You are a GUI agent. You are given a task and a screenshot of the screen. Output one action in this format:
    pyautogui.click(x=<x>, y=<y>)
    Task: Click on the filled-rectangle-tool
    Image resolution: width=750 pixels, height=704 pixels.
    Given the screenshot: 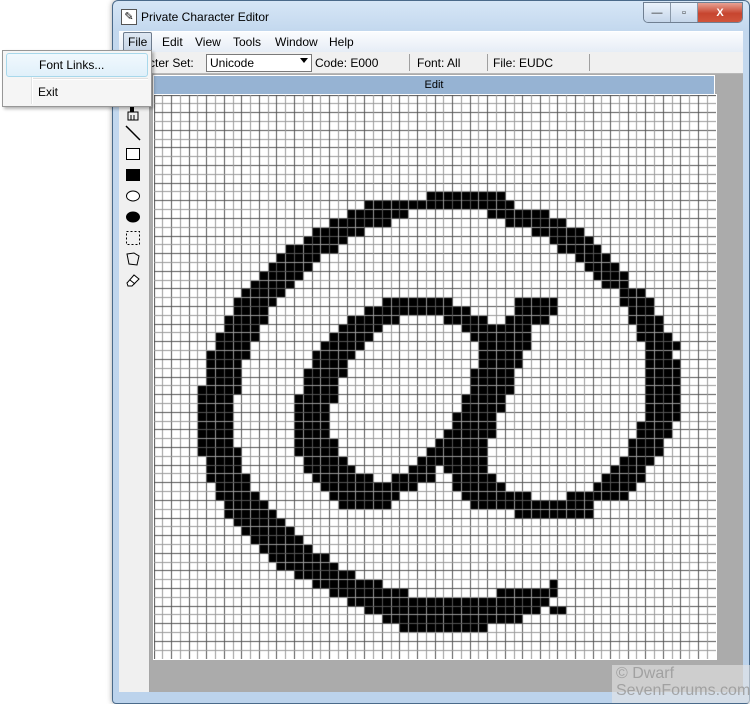 What is the action you would take?
    pyautogui.click(x=133, y=175)
    